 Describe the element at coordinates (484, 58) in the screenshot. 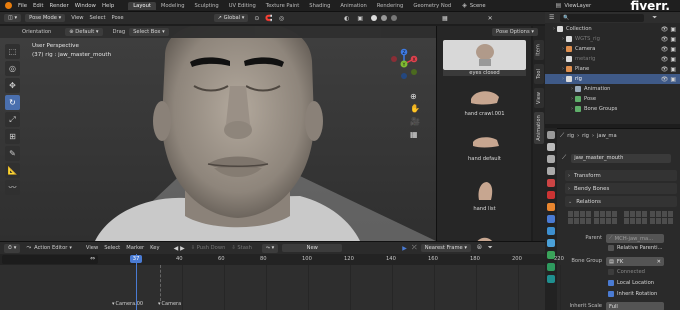

I see `asset-item: eyes closed` at that location.